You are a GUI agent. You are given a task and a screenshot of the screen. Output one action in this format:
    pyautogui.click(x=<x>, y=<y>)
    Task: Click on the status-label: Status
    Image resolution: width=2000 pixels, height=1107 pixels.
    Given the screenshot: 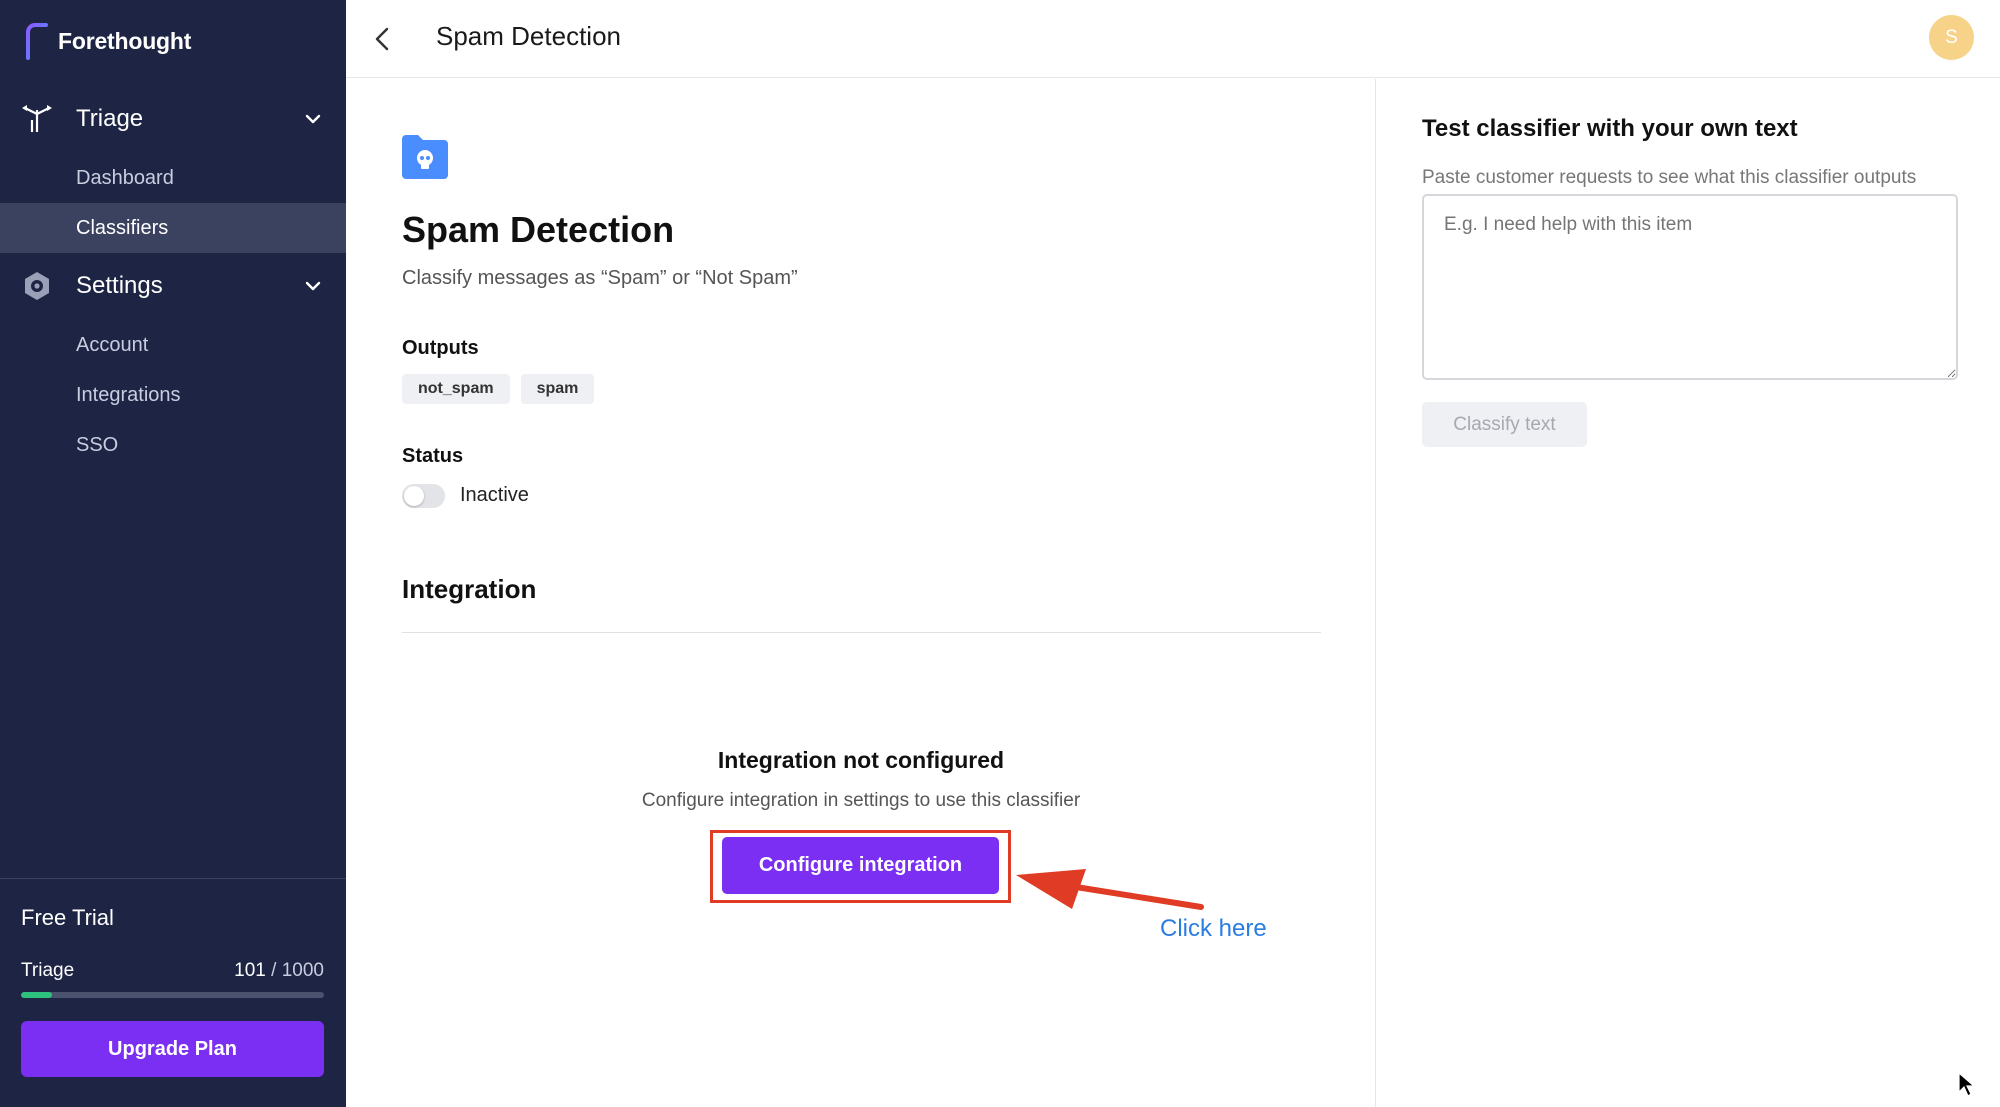 What is the action you would take?
    pyautogui.click(x=433, y=456)
    